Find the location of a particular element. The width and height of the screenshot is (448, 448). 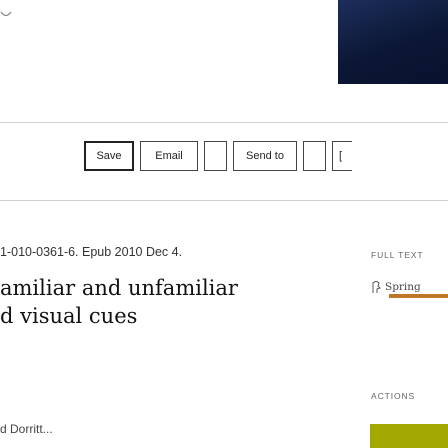

action-button is located at coordinates (409, 436).